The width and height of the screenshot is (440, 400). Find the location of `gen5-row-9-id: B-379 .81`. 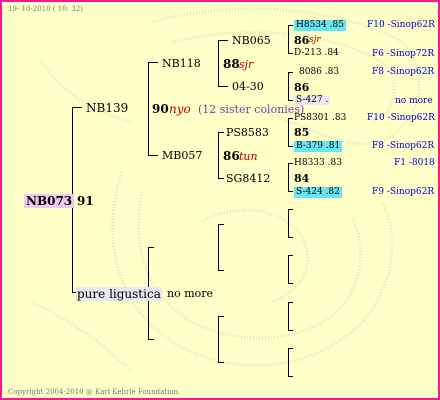

gen5-row-9-id: B-379 .81 is located at coordinates (318, 146).